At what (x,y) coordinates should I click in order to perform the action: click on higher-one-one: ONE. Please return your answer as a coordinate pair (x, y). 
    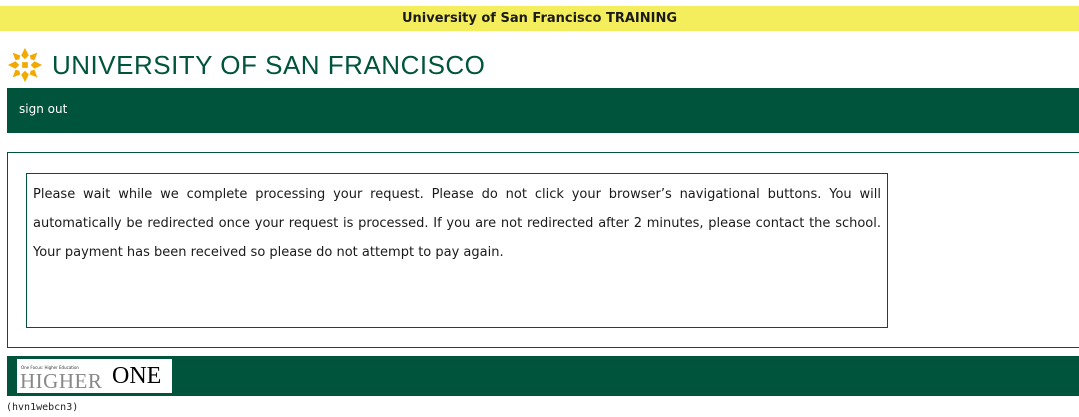
    Looking at the image, I should click on (137, 376).